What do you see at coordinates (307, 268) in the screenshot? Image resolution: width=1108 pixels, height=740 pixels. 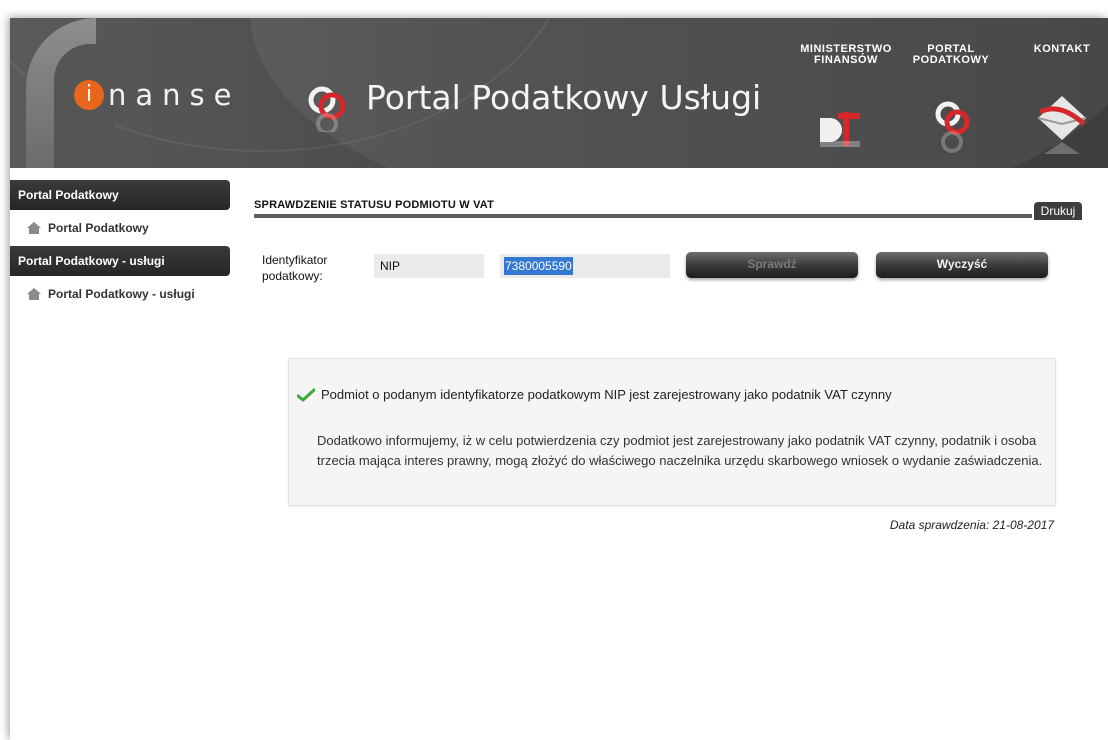 I see `tax-id-label: Identyfikator podatkowy:` at bounding box center [307, 268].